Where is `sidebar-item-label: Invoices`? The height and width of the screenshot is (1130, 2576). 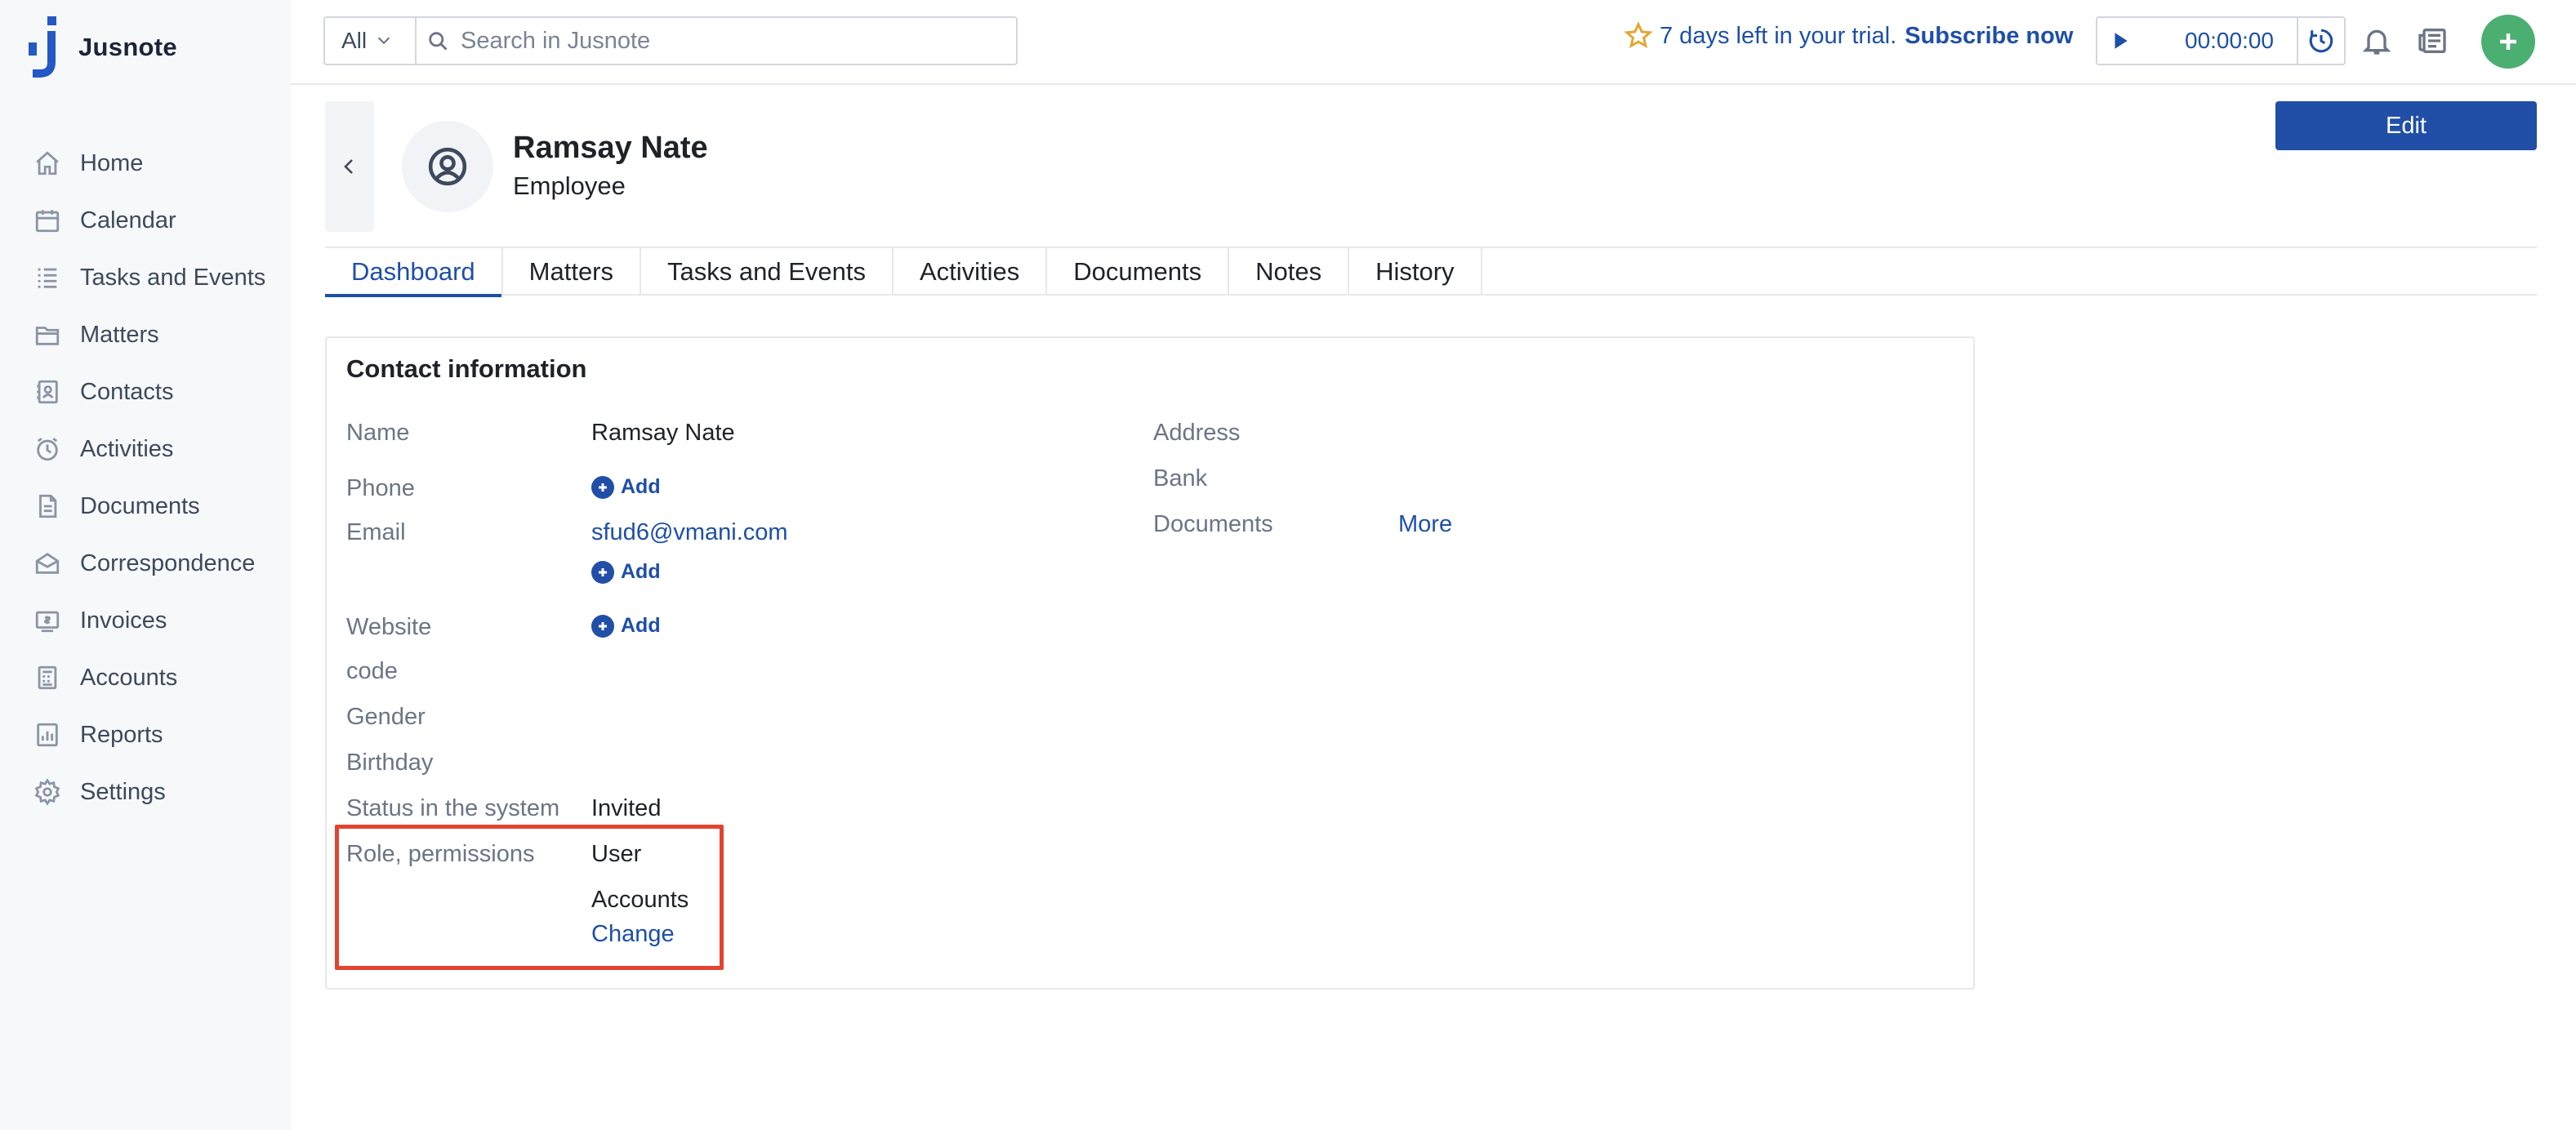 sidebar-item-label: Invoices is located at coordinates (123, 620).